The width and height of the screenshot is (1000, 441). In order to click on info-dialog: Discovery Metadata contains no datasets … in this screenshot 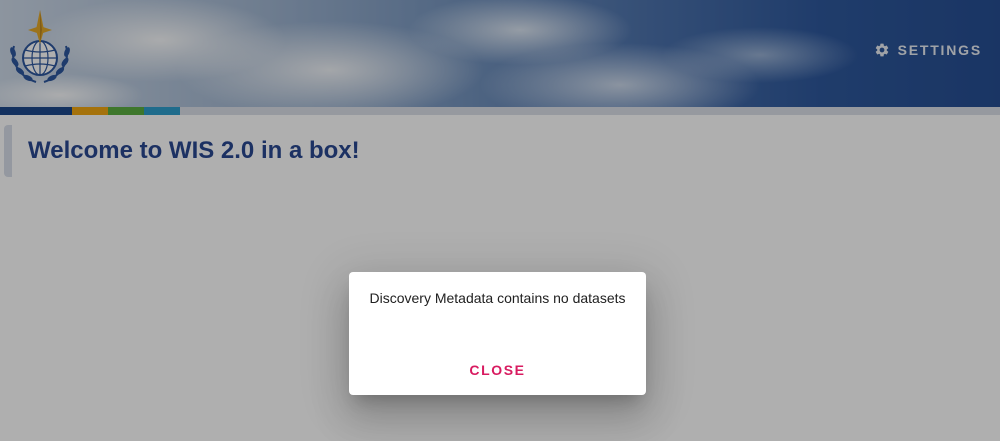, I will do `click(497, 333)`.